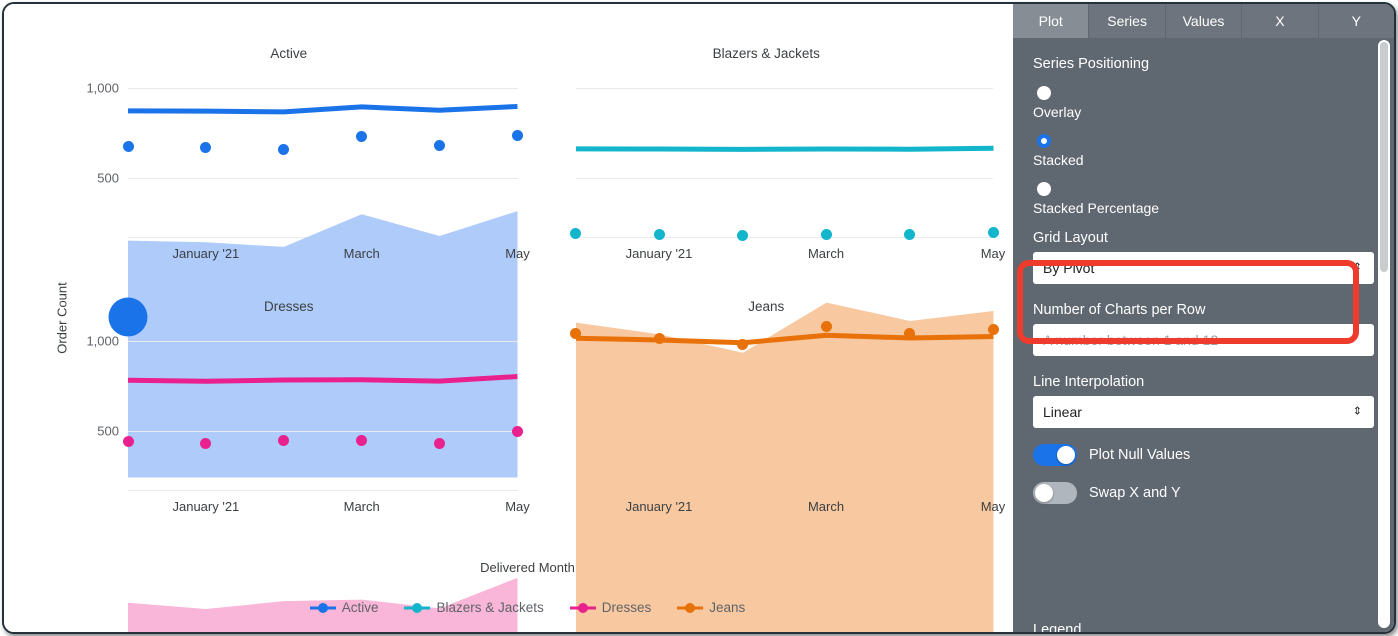 The width and height of the screenshot is (1398, 636). I want to click on tab-values: Values, so click(1204, 21).